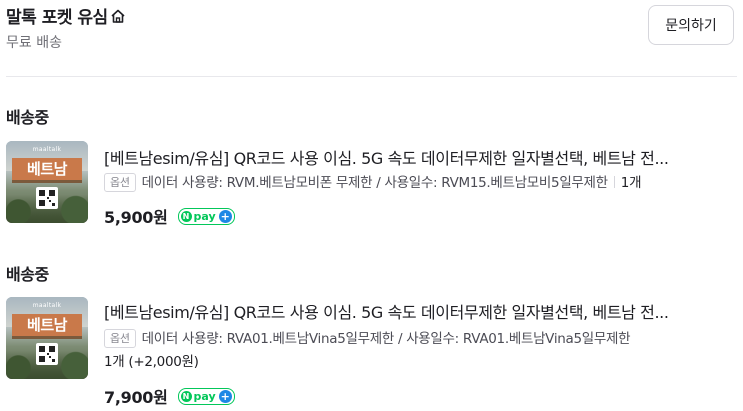  What do you see at coordinates (136, 397) in the screenshot?
I see `price: 7,900원` at bounding box center [136, 397].